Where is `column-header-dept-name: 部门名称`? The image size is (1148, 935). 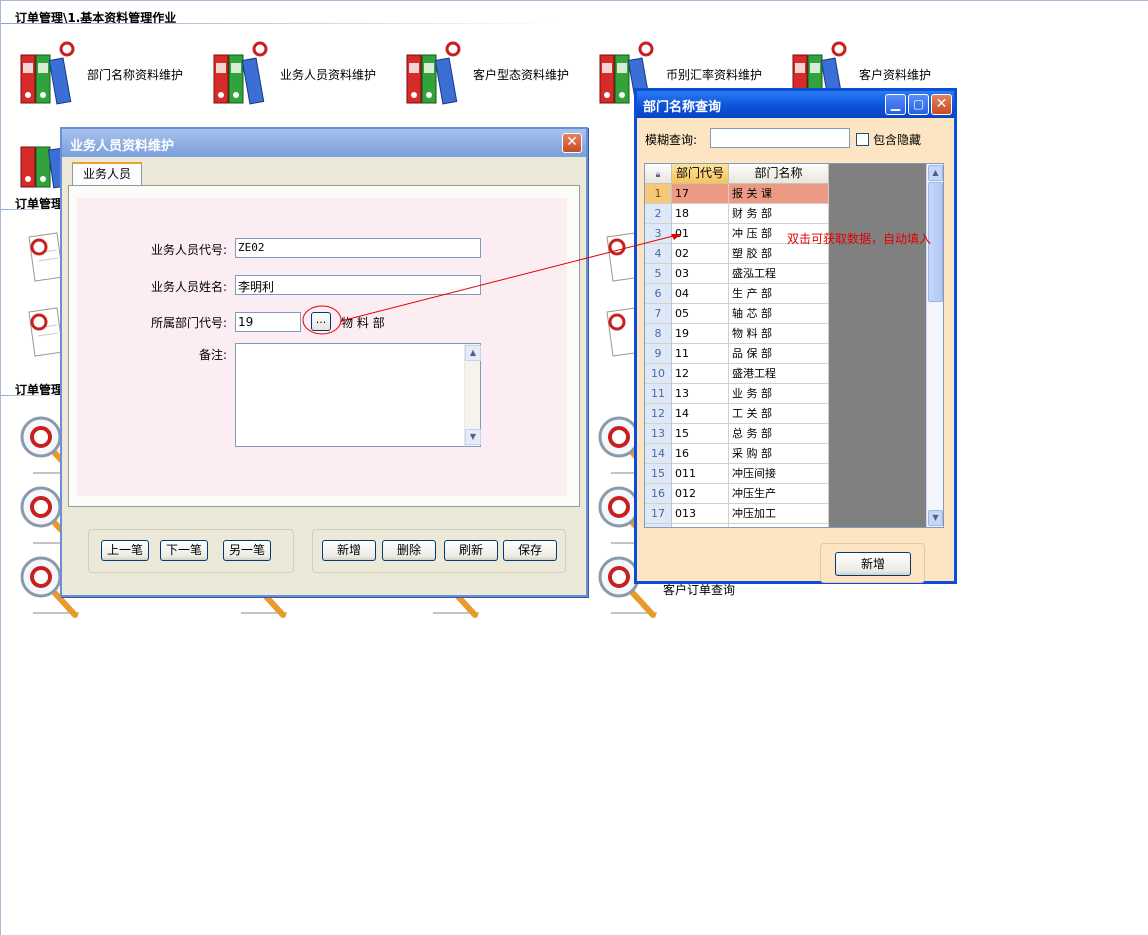 column-header-dept-name: 部门名称 is located at coordinates (779, 174).